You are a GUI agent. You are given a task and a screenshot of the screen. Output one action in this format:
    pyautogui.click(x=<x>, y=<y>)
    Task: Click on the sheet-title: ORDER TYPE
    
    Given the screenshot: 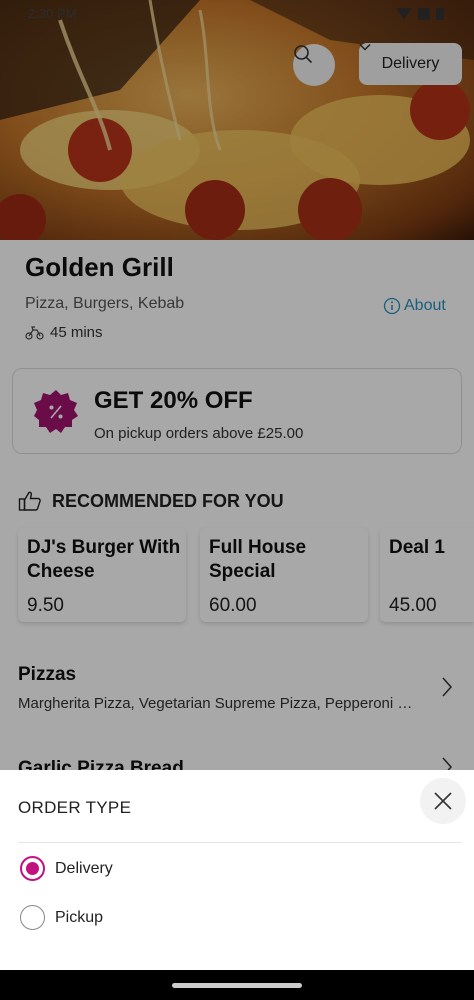 What is the action you would take?
    pyautogui.click(x=75, y=807)
    